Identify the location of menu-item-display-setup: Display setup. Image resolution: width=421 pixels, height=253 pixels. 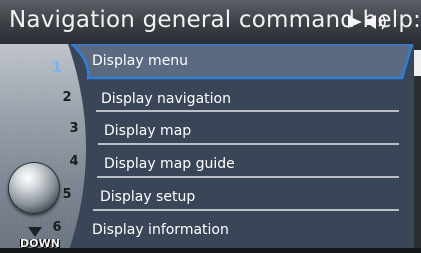
(147, 197).